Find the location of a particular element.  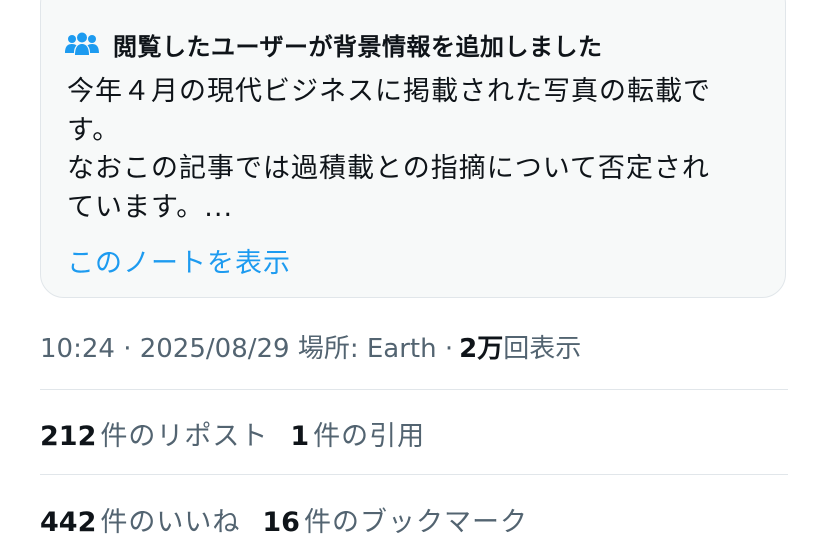

note-body-line: す。 is located at coordinates (94, 130).